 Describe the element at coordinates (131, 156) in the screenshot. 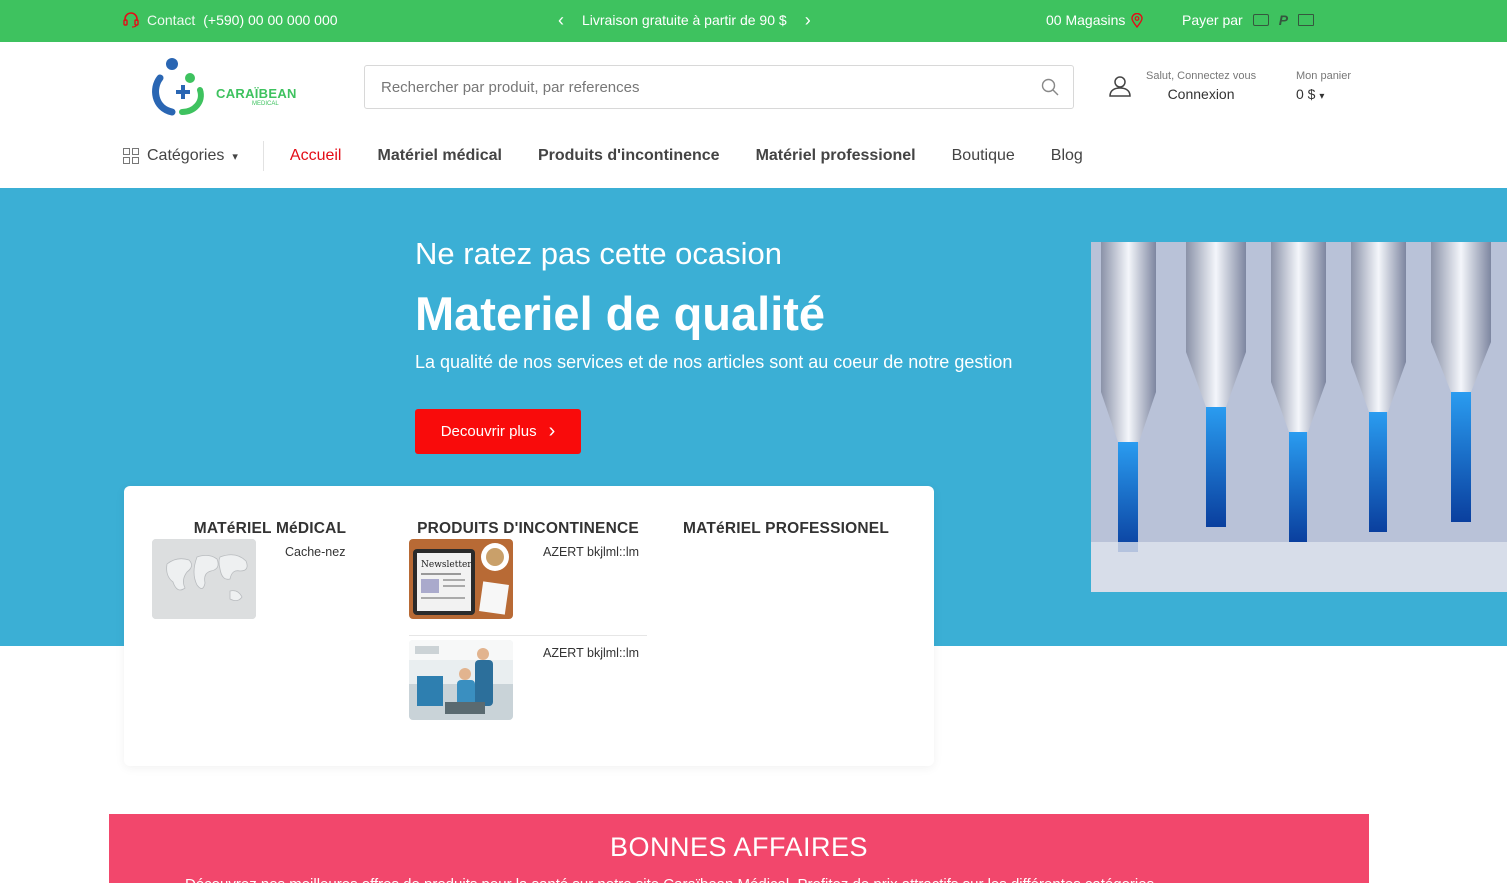

I see `grid-icon` at that location.